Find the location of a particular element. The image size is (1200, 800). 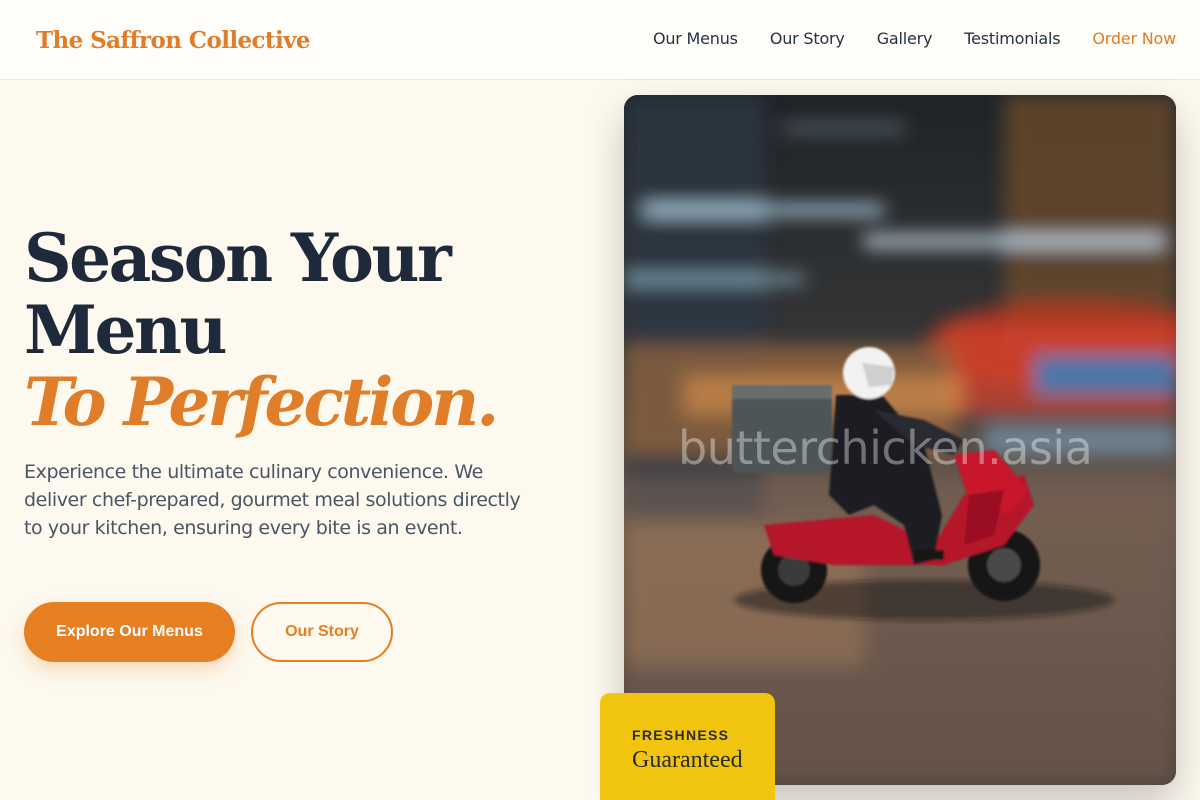

badge-value: Guaranteed is located at coordinates (687, 760).